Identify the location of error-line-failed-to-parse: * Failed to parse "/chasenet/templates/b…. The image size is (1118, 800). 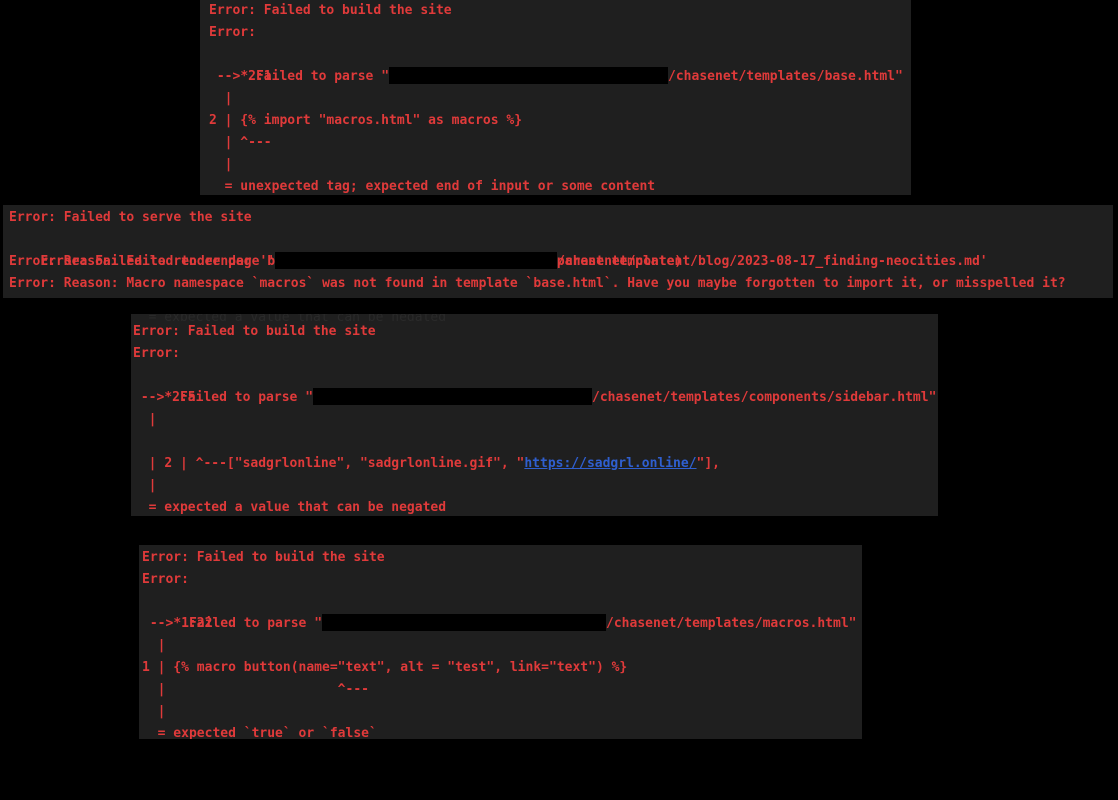
(560, 64).